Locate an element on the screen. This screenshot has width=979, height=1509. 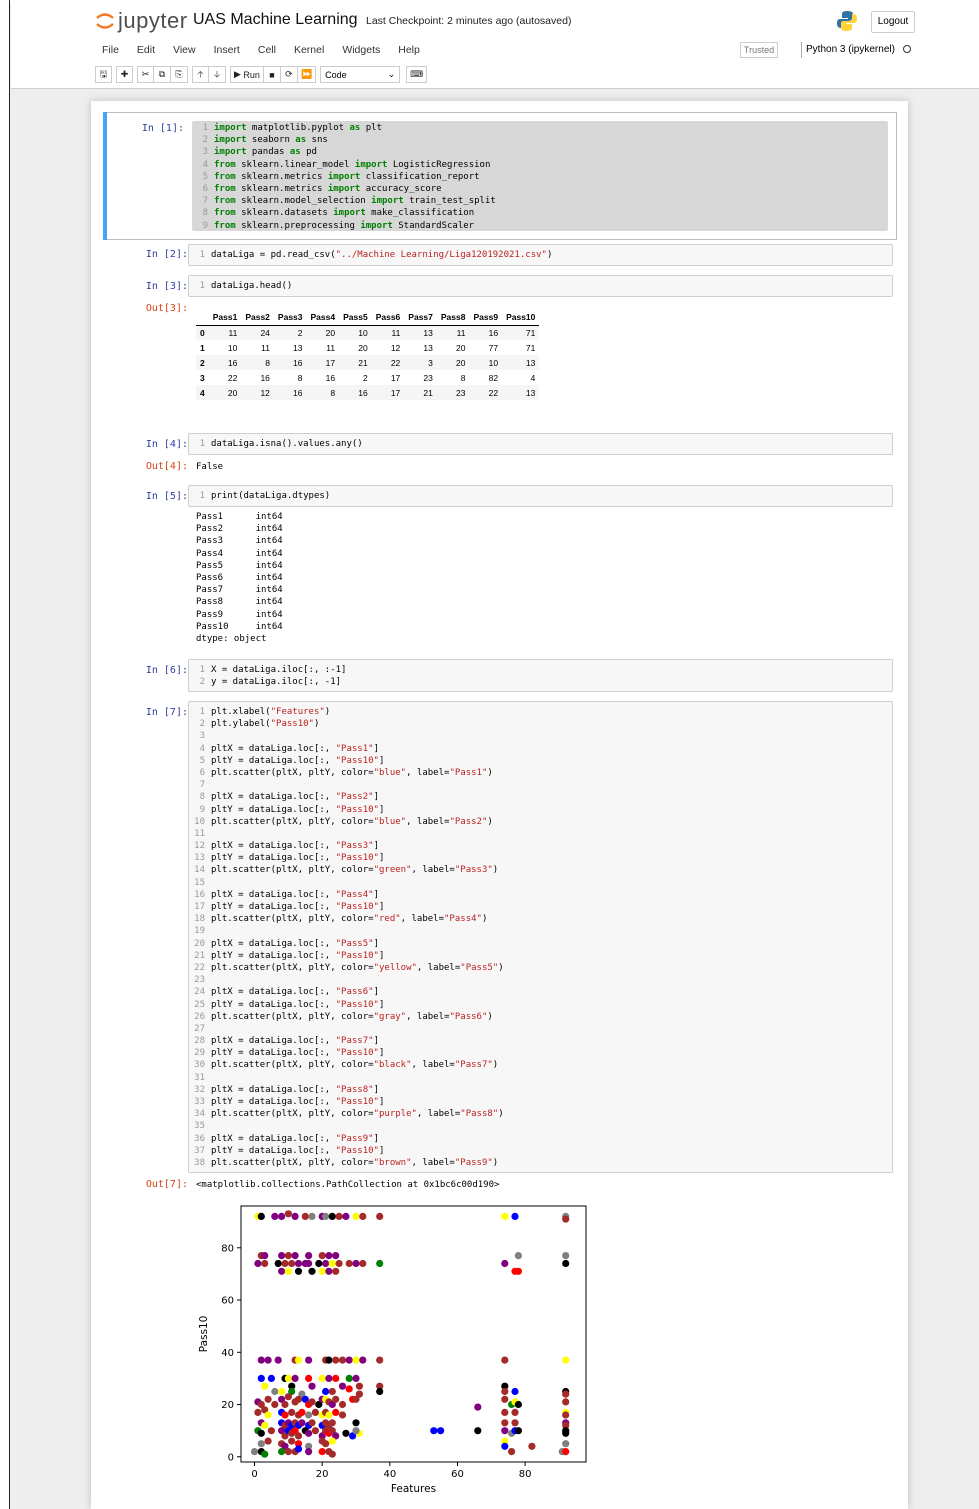
code-line: 4 pltX = dataLiga.loc[:, "Pass1"] is located at coordinates (540, 749).